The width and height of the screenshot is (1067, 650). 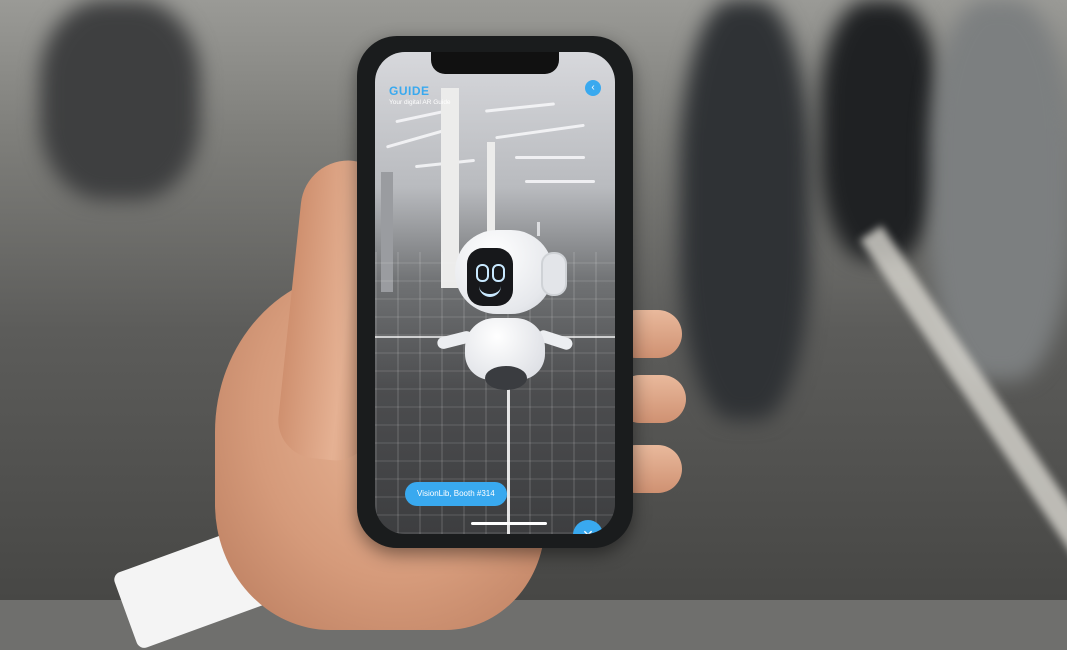 I want to click on back-button: ‹, so click(x=593, y=88).